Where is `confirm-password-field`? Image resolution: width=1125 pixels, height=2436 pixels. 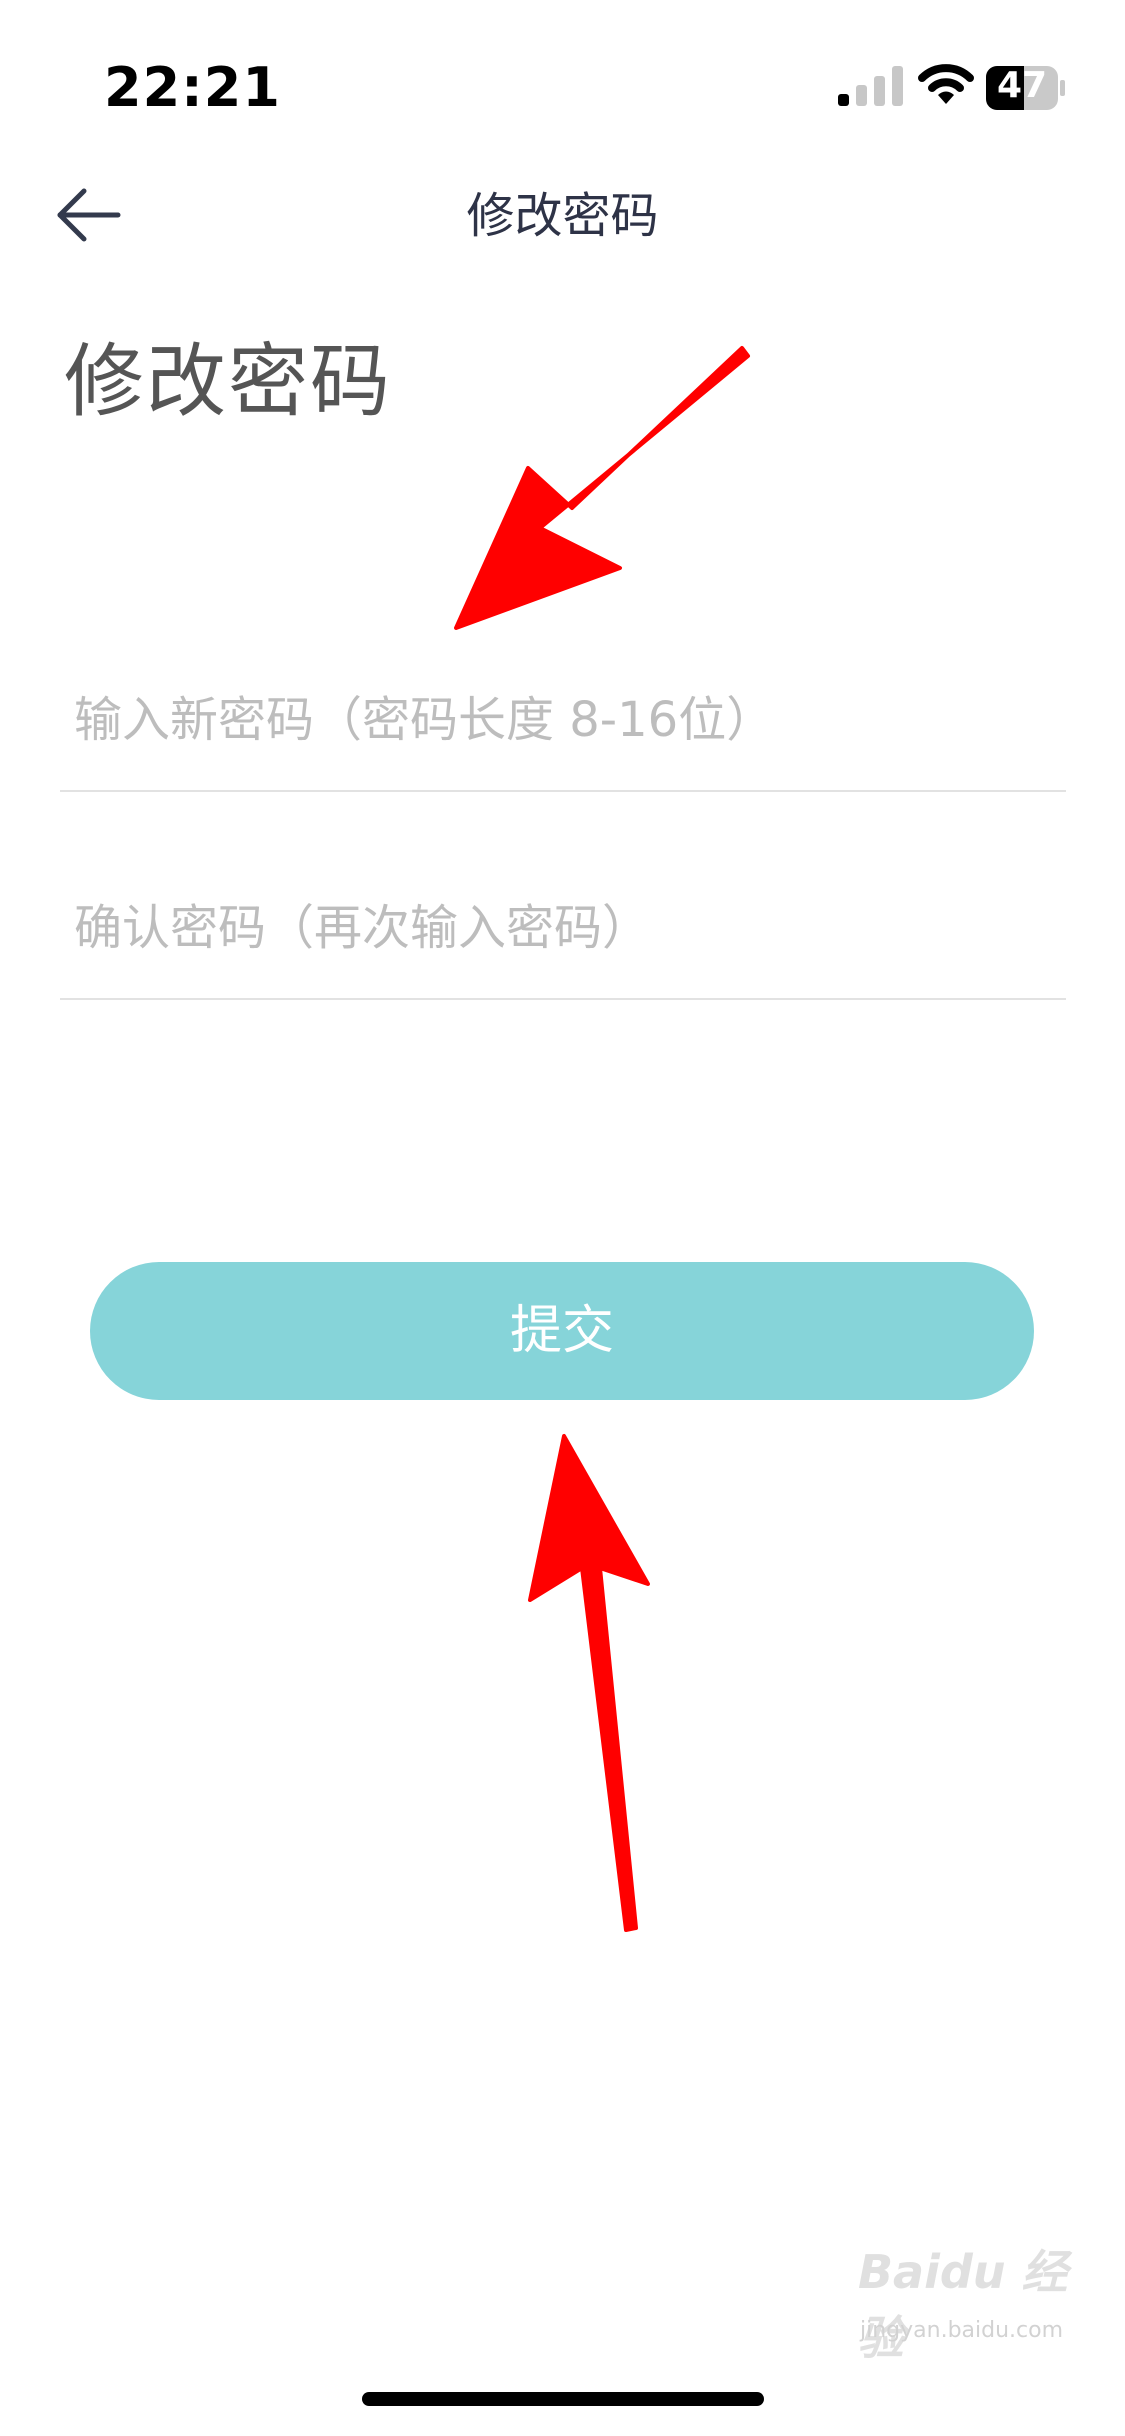
confirm-password-field is located at coordinates (563, 929).